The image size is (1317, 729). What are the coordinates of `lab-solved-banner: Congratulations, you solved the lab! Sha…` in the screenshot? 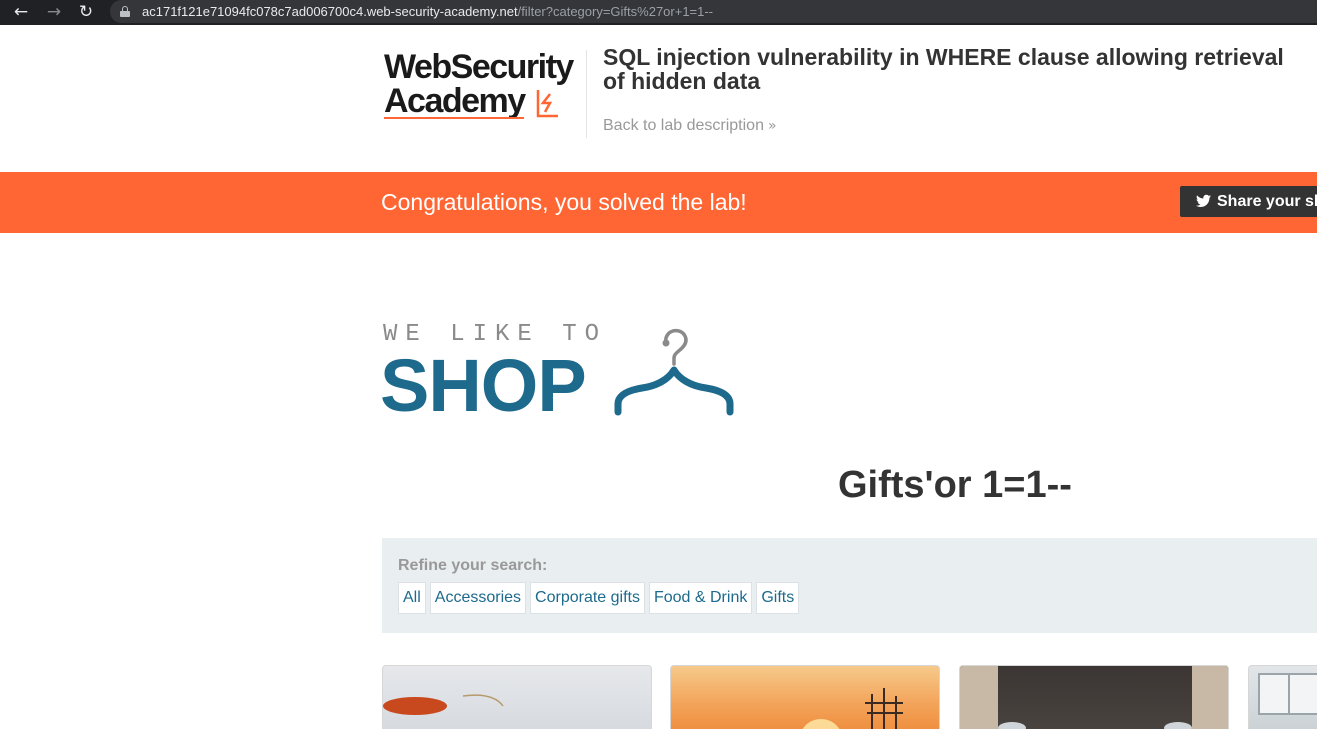 It's located at (658, 202).